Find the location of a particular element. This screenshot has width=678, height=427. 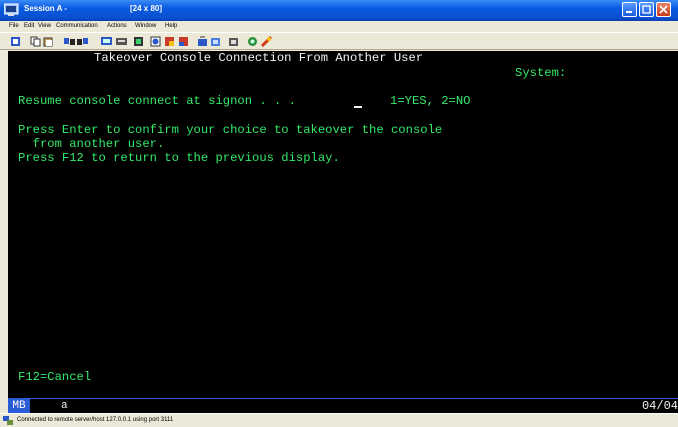

receive-icon is located at coordinates (82, 41).